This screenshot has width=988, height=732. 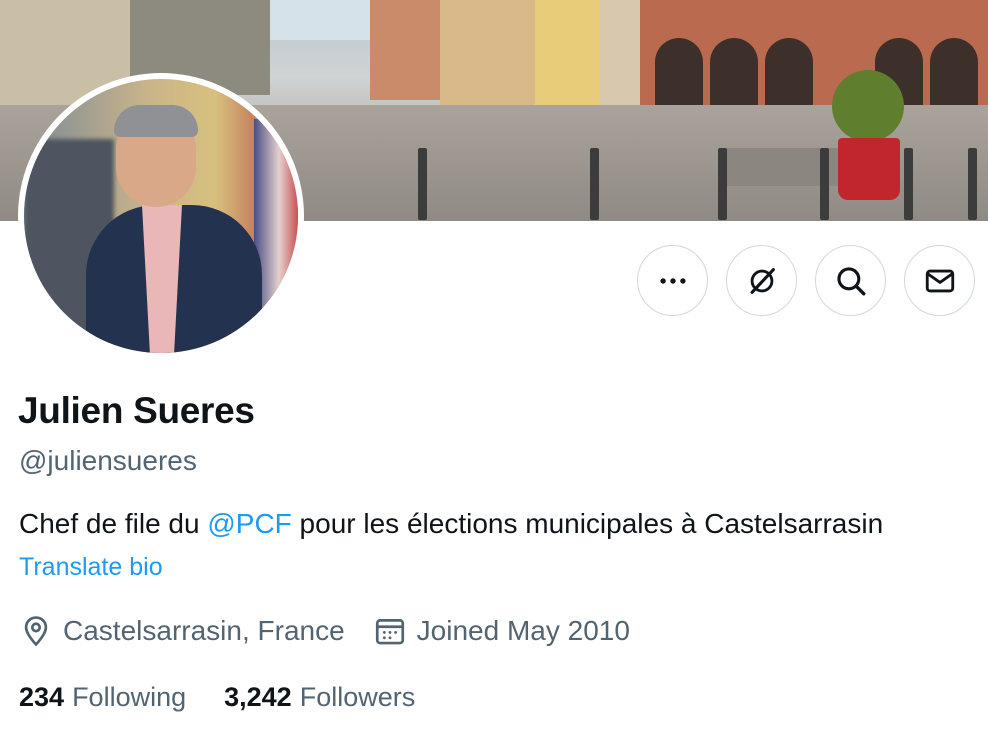 I want to click on bio-text: Chef de file du, so click(x=113, y=523).